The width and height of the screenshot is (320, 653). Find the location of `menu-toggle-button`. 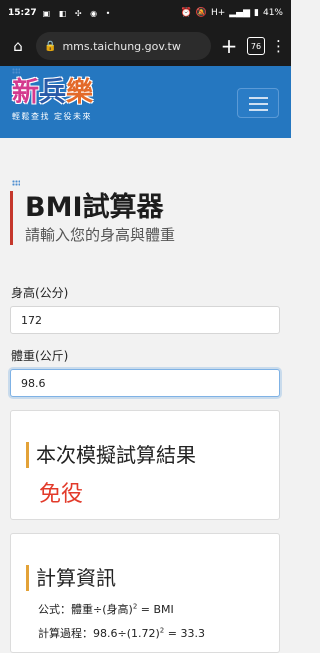

menu-toggle-button is located at coordinates (258, 103).